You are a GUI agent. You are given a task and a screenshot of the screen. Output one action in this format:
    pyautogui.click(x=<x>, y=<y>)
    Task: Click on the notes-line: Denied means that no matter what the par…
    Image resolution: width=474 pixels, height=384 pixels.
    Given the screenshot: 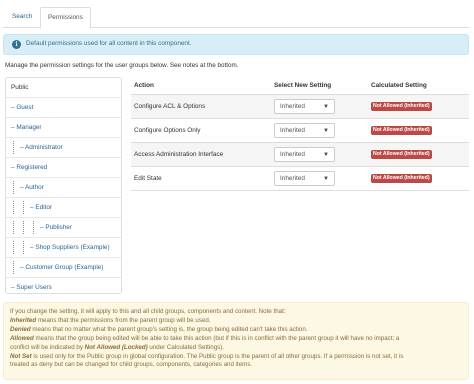 What is the action you would take?
    pyautogui.click(x=236, y=330)
    